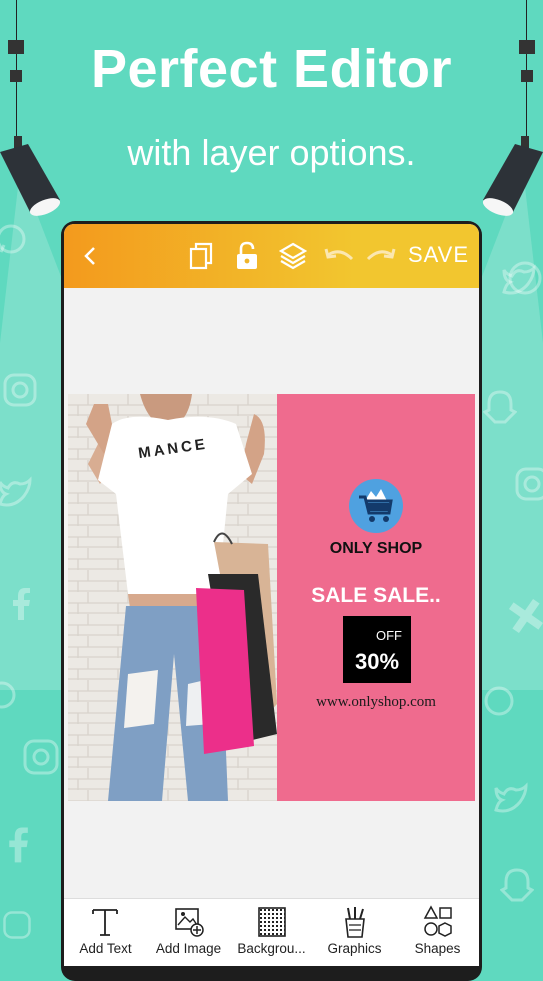 The image size is (543, 981). I want to click on promo-headline: Perfect Editor, so click(271, 69).